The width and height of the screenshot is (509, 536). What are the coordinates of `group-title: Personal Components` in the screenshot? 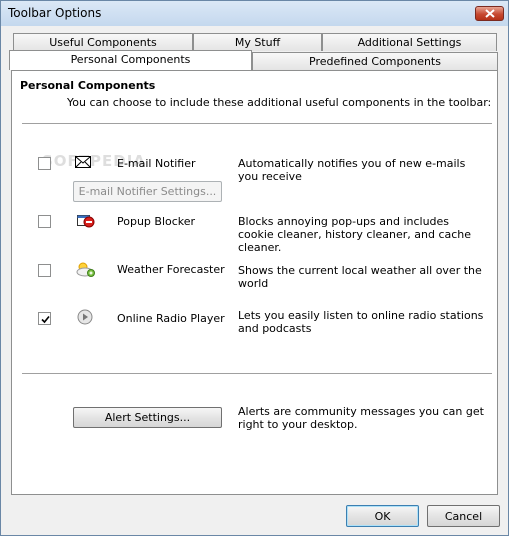 It's located at (88, 85).